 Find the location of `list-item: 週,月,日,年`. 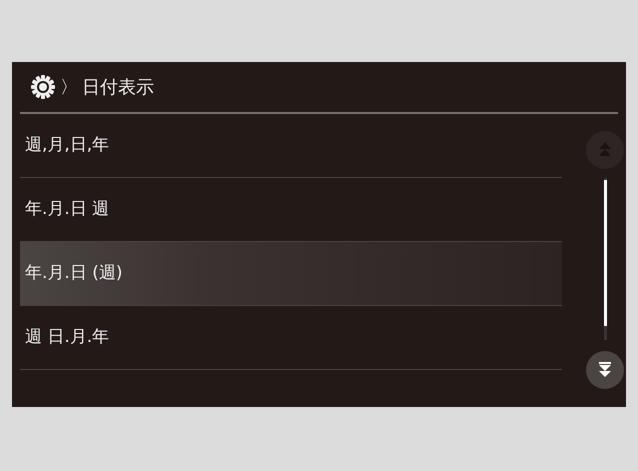

list-item: 週,月,日,年 is located at coordinates (291, 146).